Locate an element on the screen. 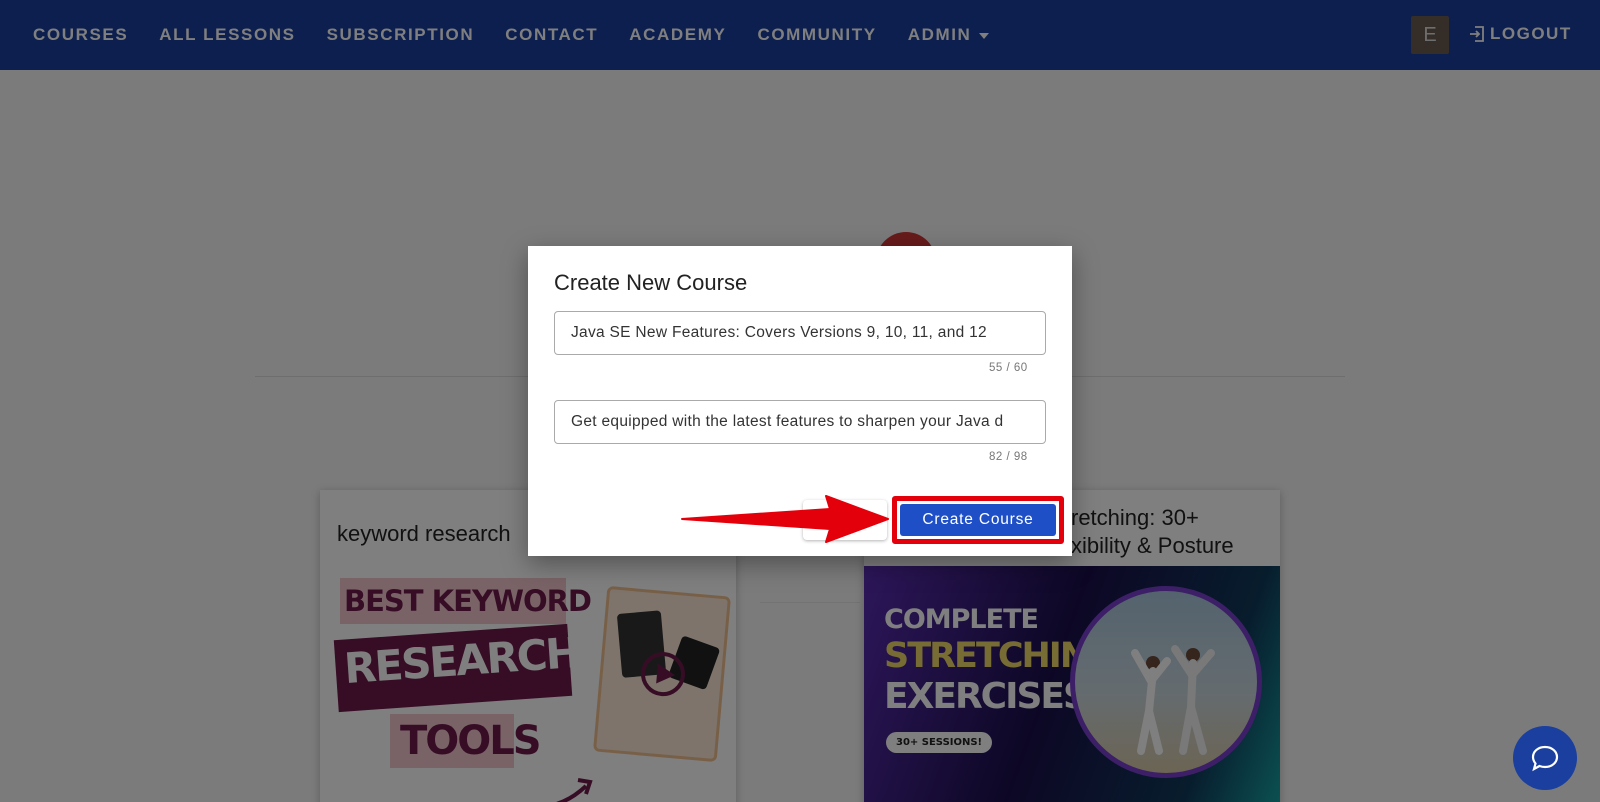 Image resolution: width=1600 pixels, height=802 pixels. create-course-button: Create Course is located at coordinates (978, 520).